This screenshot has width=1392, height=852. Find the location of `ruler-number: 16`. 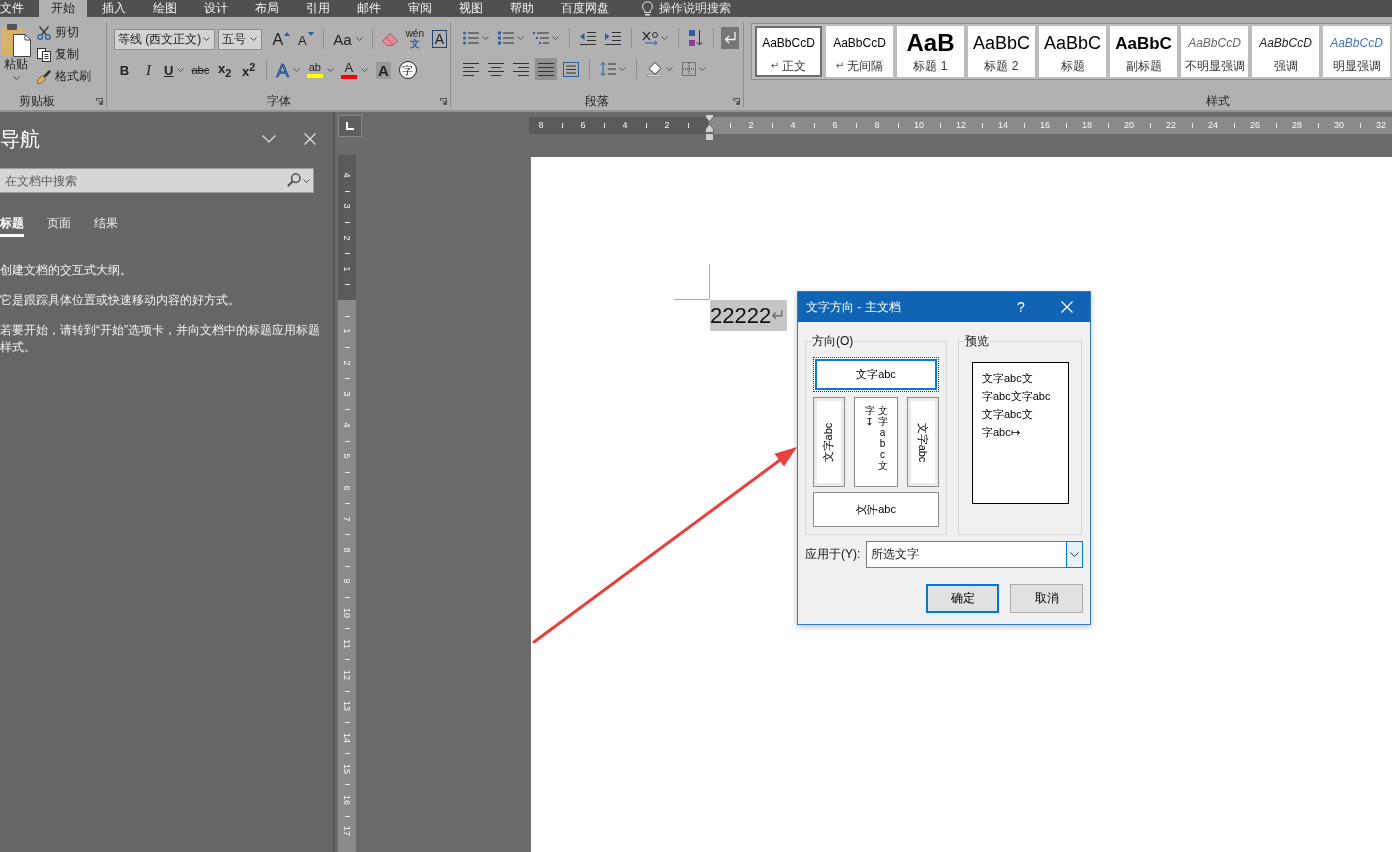

ruler-number: 16 is located at coordinates (1045, 125).